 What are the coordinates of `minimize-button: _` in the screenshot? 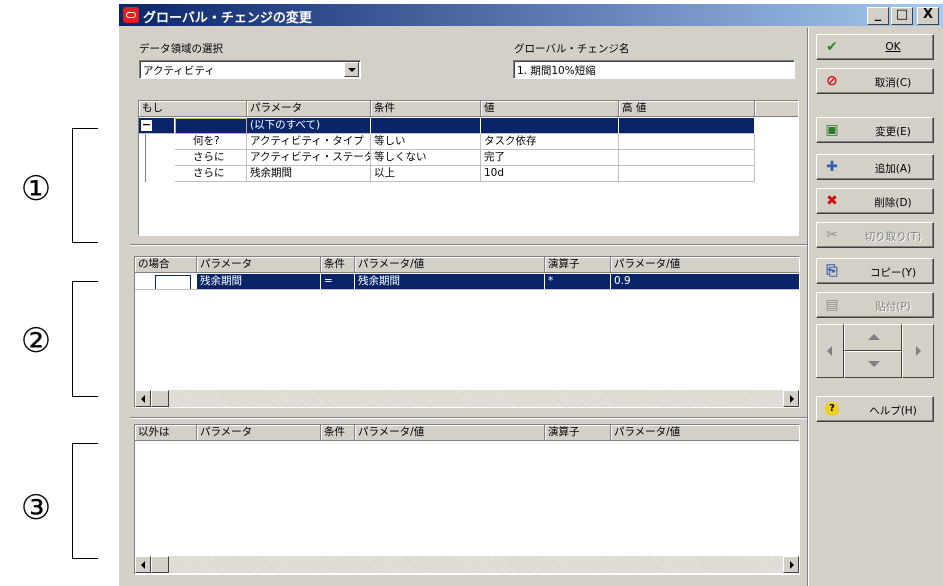 It's located at (878, 16).